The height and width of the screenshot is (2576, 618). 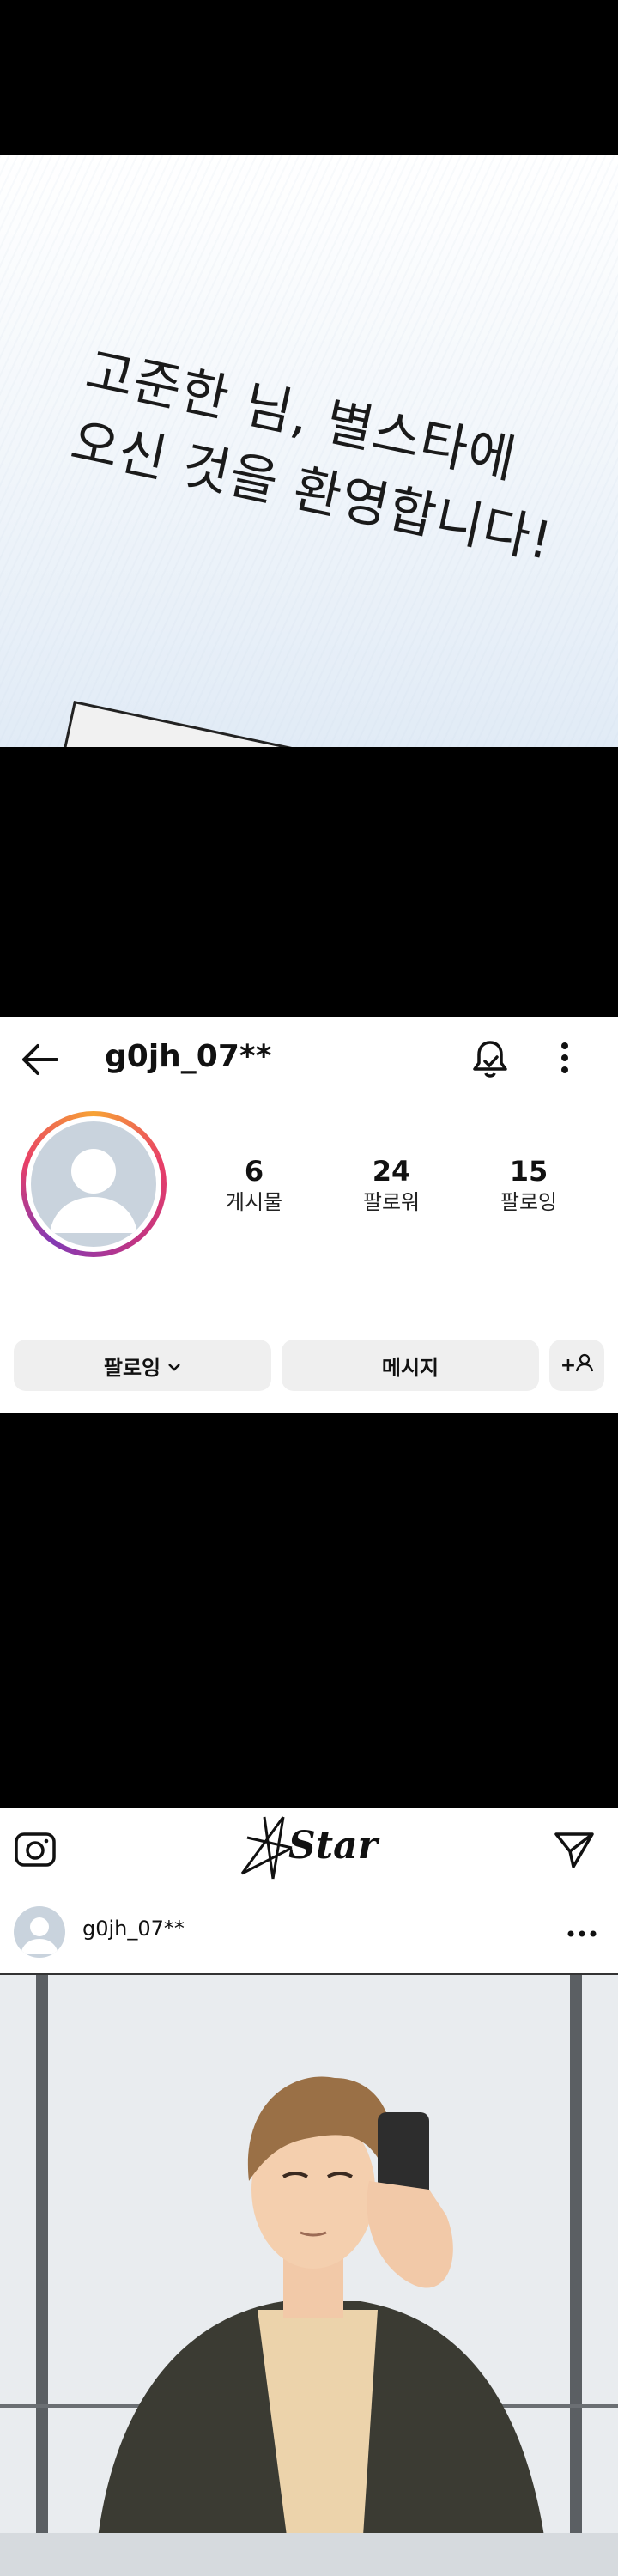 What do you see at coordinates (391, 1171) in the screenshot?
I see `stat-followers-value: 24` at bounding box center [391, 1171].